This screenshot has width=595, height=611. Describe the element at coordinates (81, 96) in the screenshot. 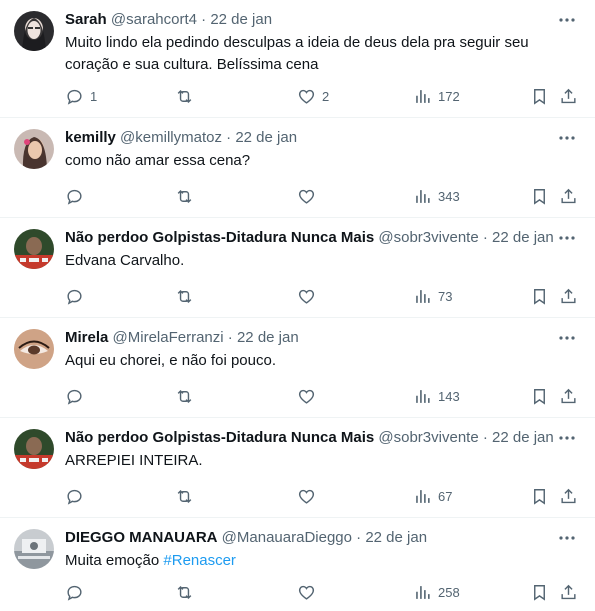

I see `reply-button: 1` at that location.